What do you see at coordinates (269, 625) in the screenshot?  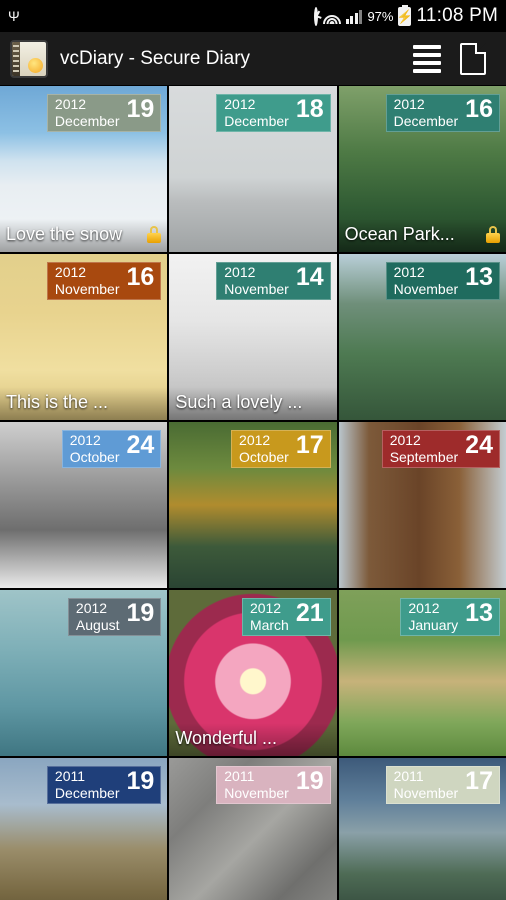 I see `entry-month: March` at bounding box center [269, 625].